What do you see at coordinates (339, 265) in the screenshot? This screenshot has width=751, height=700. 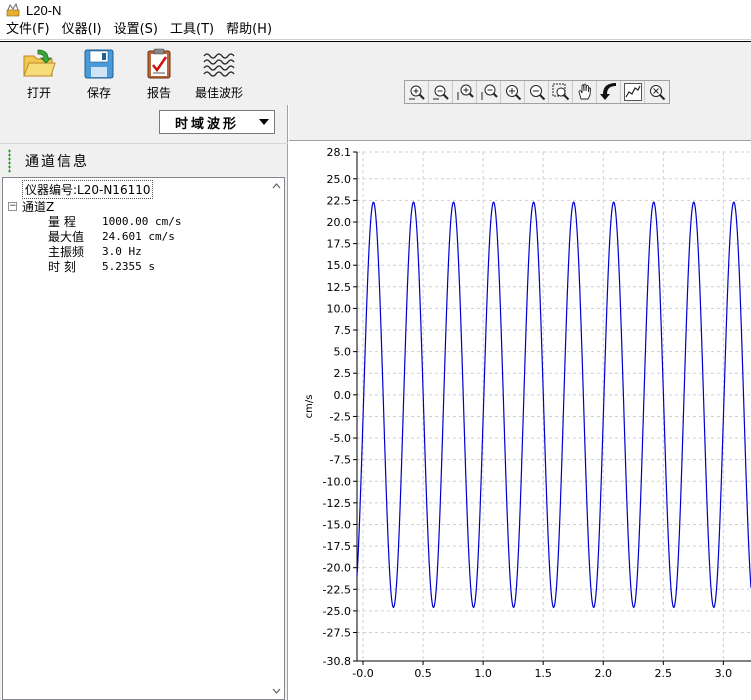 I see `y-tick-label: 15.0` at bounding box center [339, 265].